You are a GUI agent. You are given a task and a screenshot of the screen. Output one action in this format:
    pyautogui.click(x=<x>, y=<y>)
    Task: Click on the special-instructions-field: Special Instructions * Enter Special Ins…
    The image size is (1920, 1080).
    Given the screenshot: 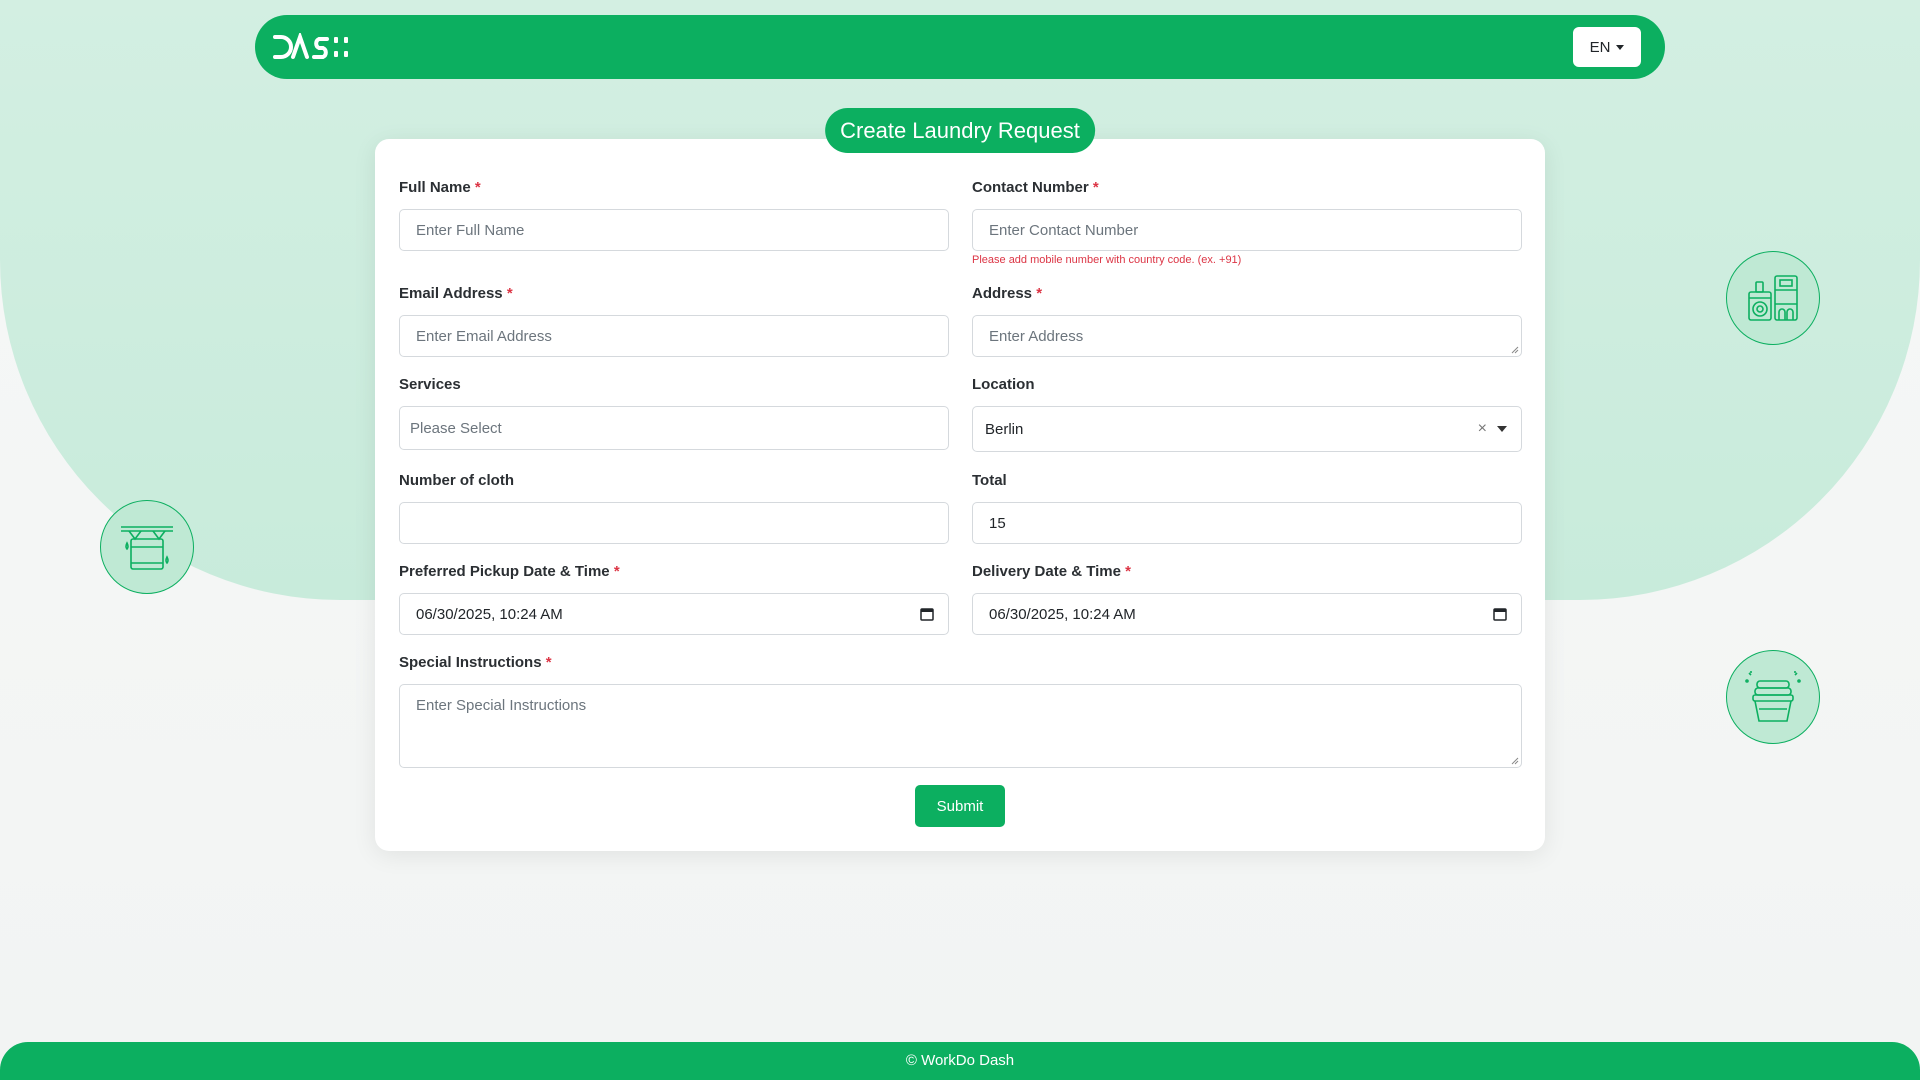 What is the action you would take?
    pyautogui.click(x=960, y=711)
    